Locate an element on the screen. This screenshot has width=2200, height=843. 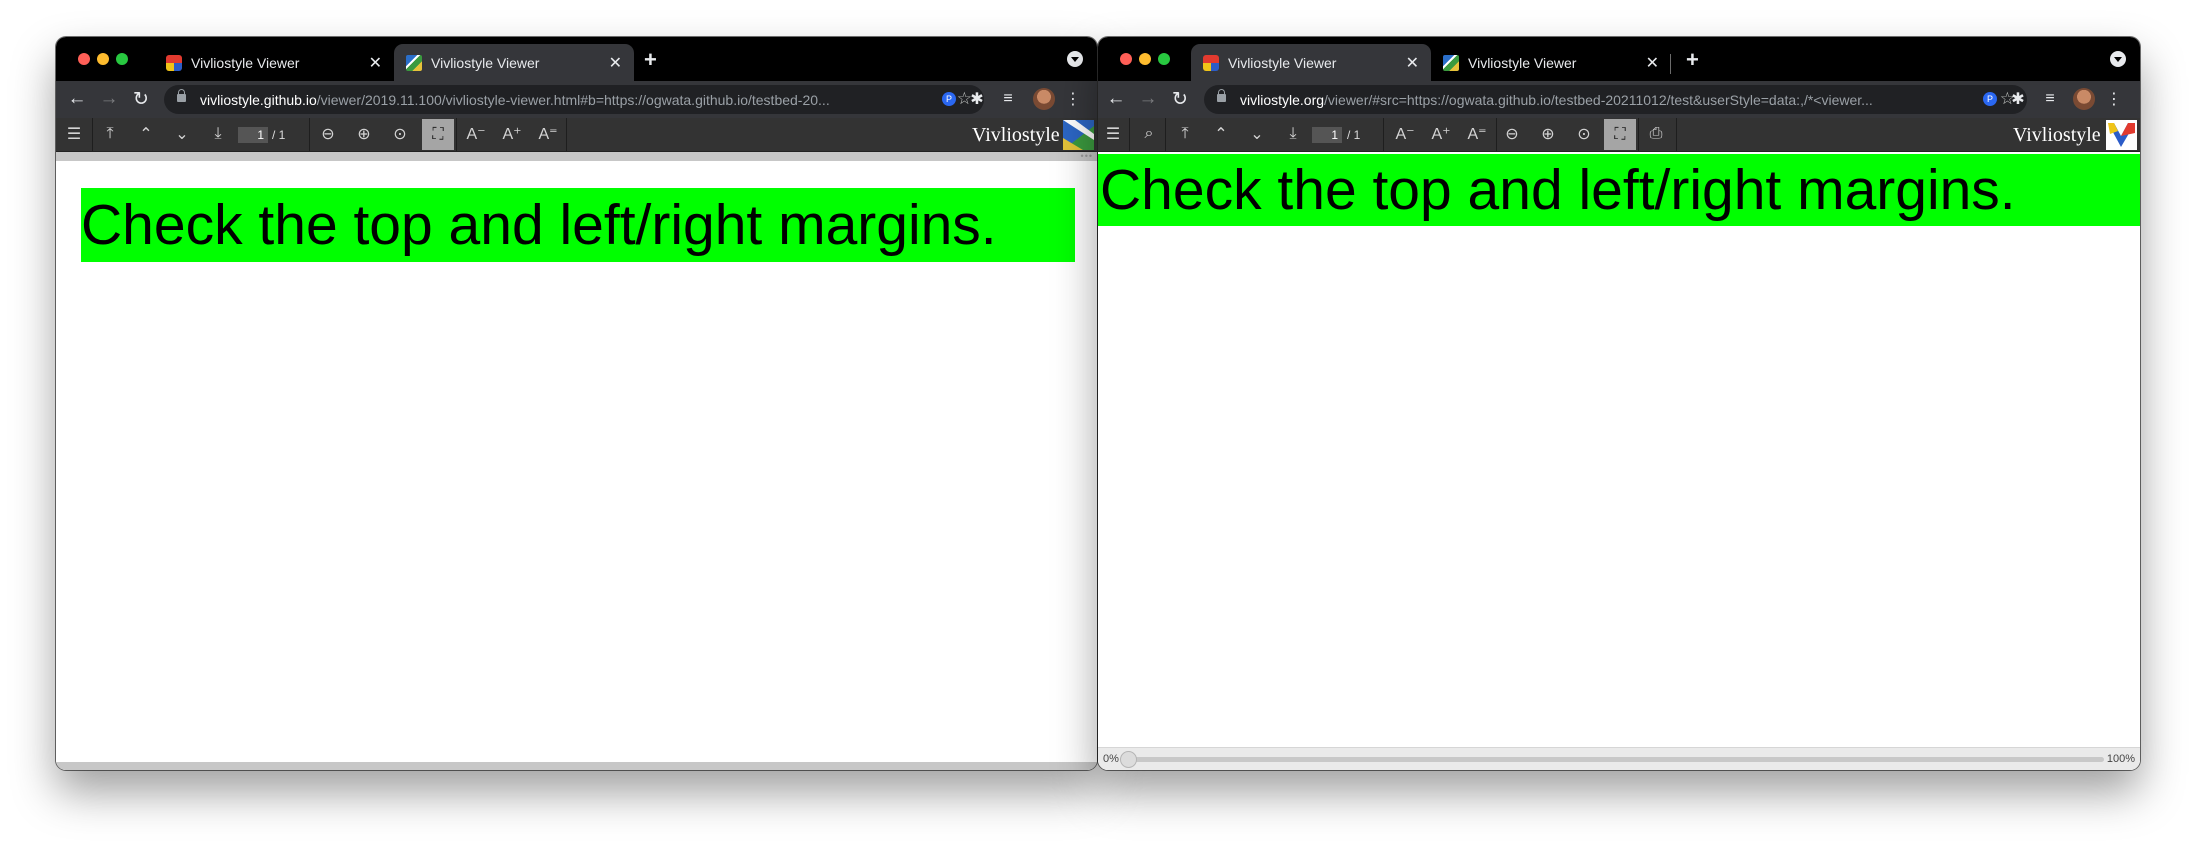
progress-start-label: 0% is located at coordinates (1111, 759).